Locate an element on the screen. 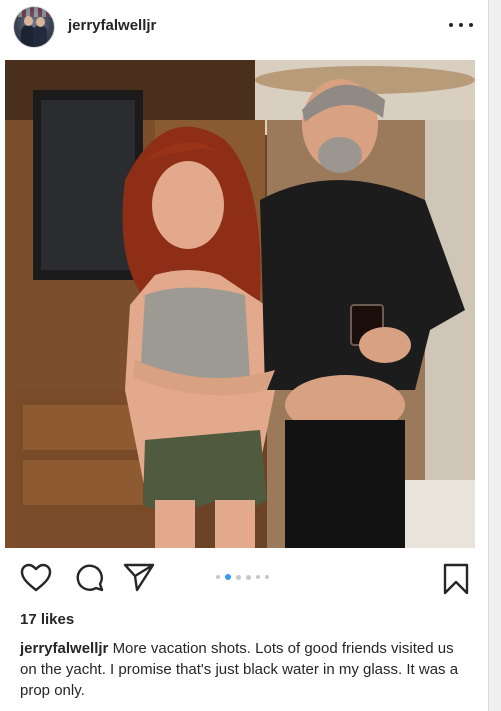 The height and width of the screenshot is (711, 501). avatar-background is located at coordinates (34, 12).